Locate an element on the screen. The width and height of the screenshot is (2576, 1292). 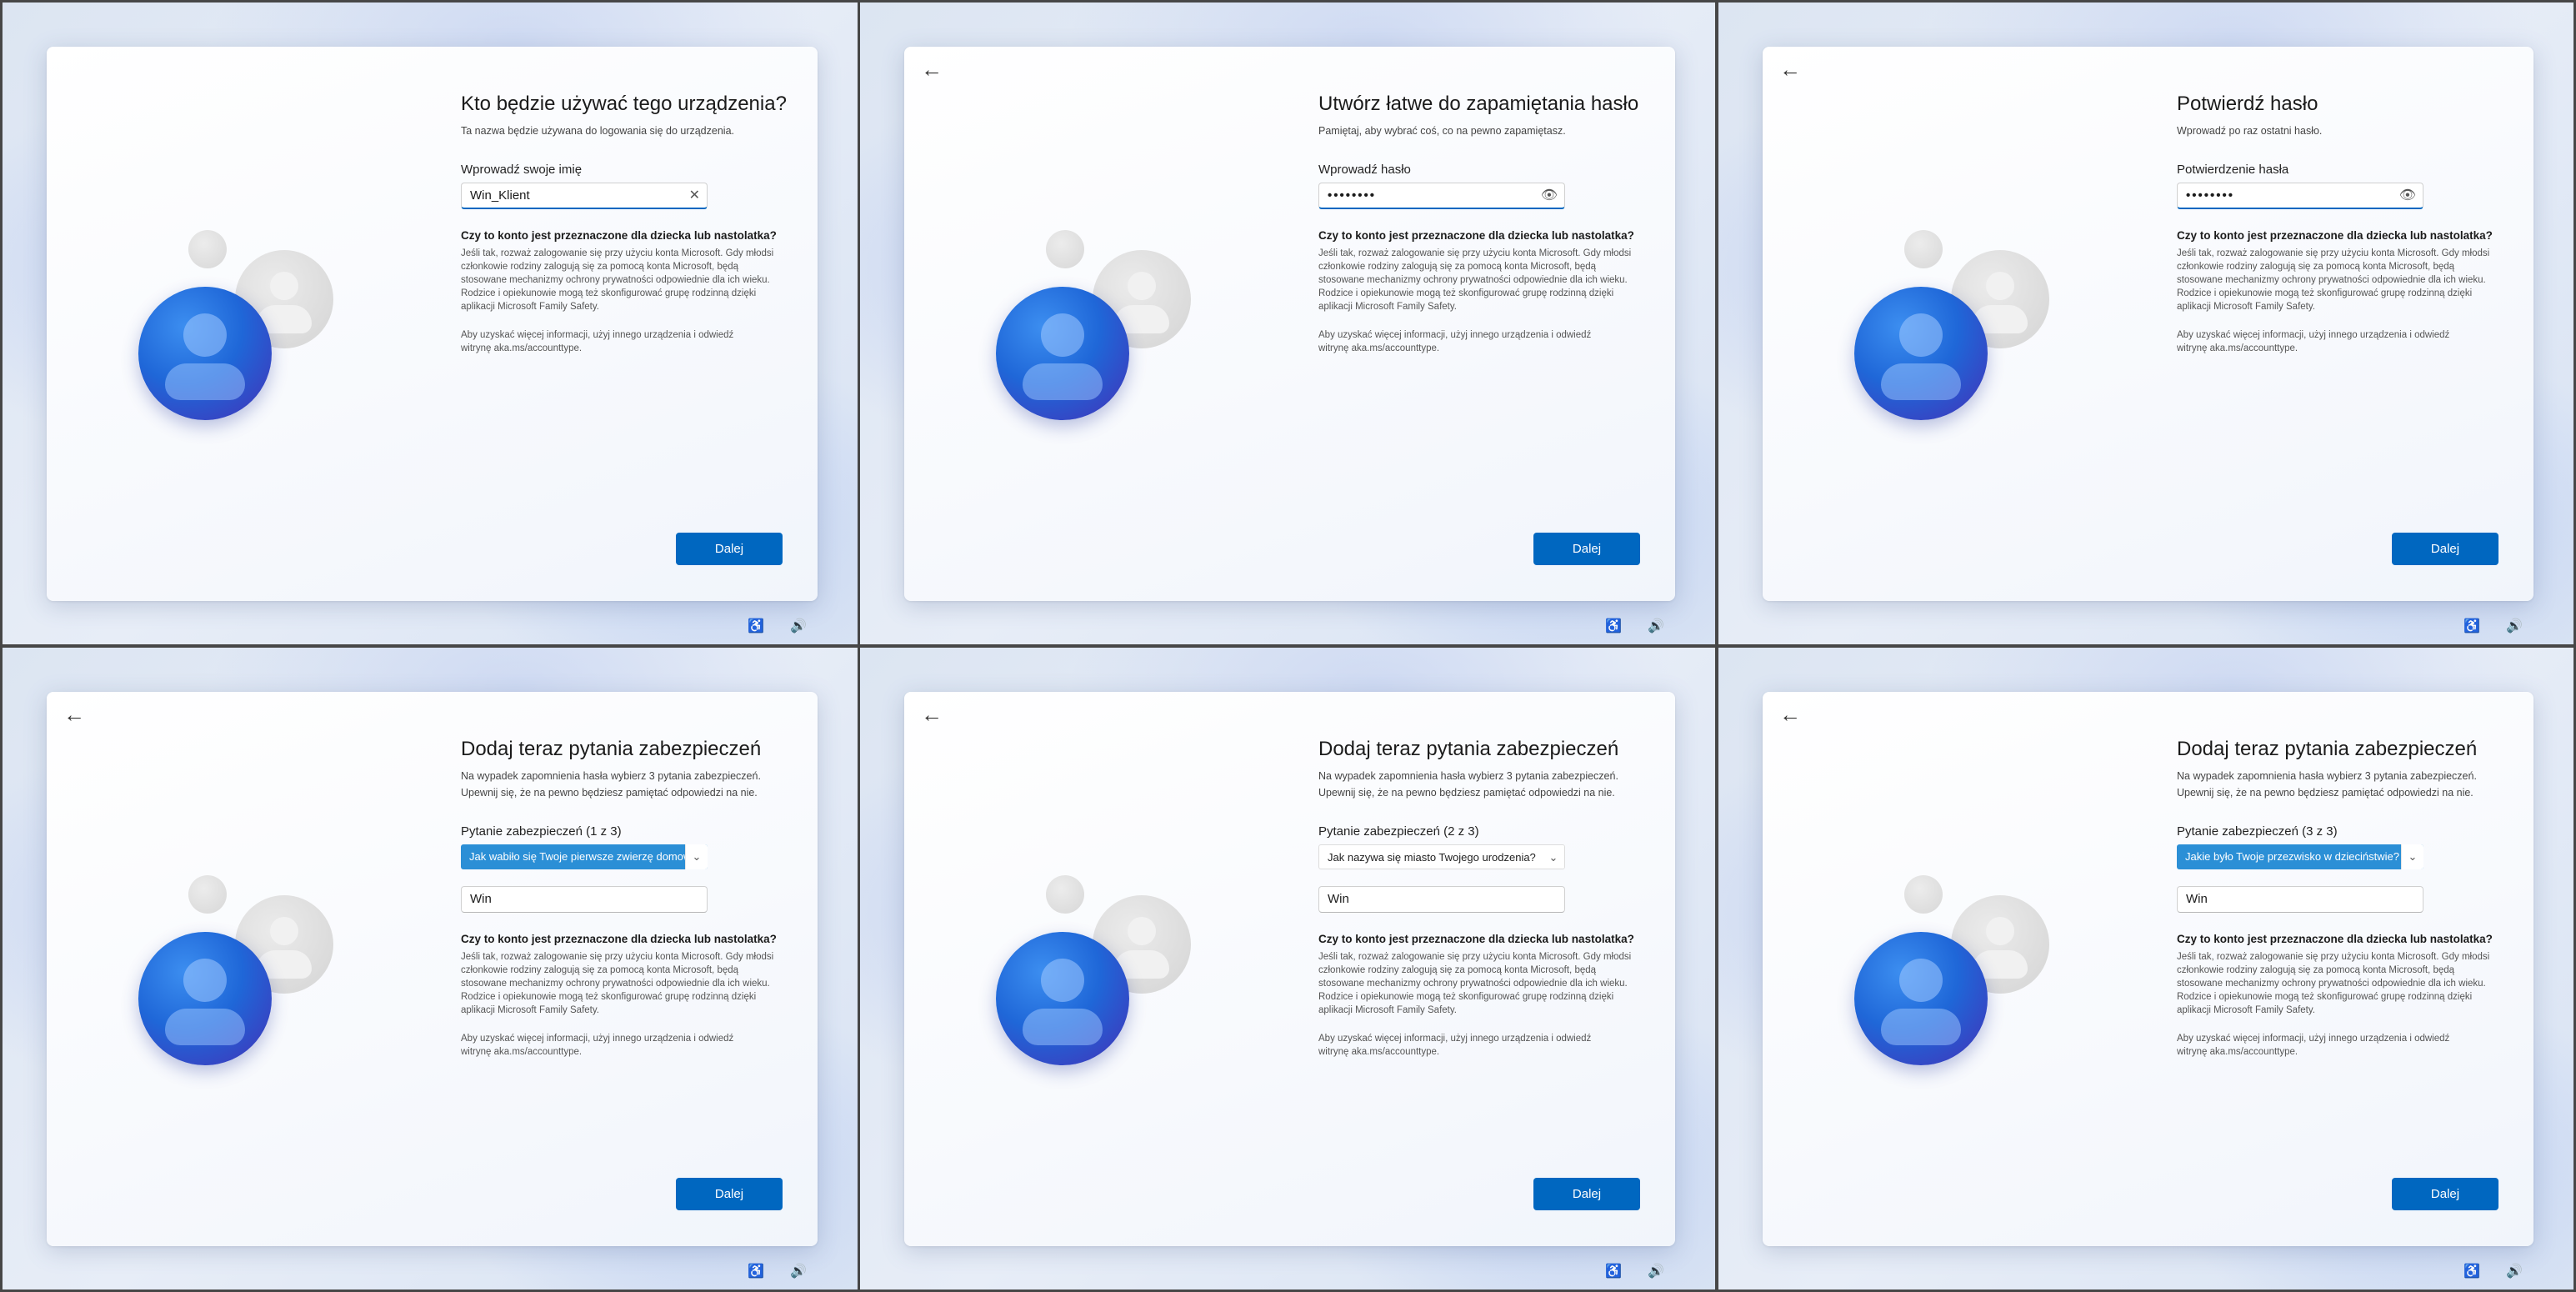
security-question-label: Pytanie zabezpieczeń (2 z 3) is located at coordinates (1399, 831).